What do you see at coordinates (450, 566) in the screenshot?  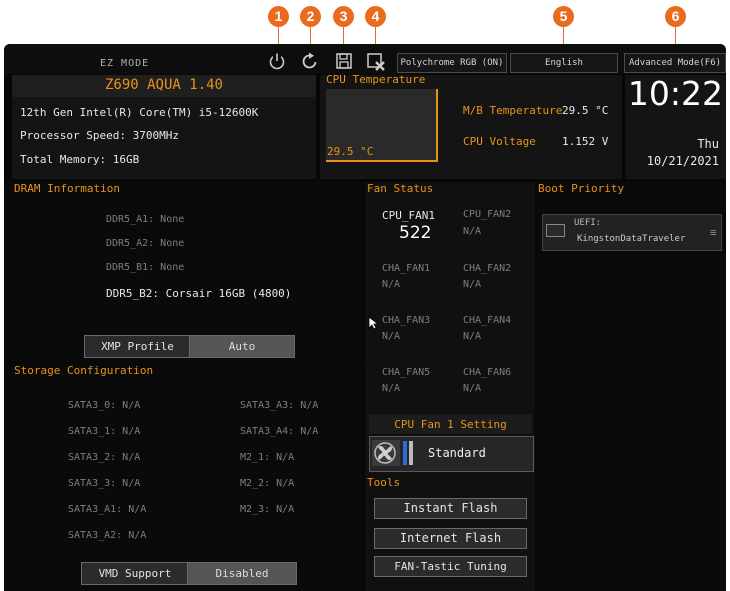 I see `fan-tastic-tuning-button: FAN-Tastic Tuning` at bounding box center [450, 566].